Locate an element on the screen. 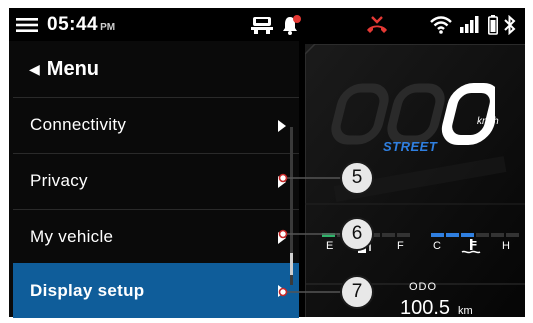 Image resolution: width=533 pixels, height=323 pixels. callout-5: 5 is located at coordinates (357, 178).